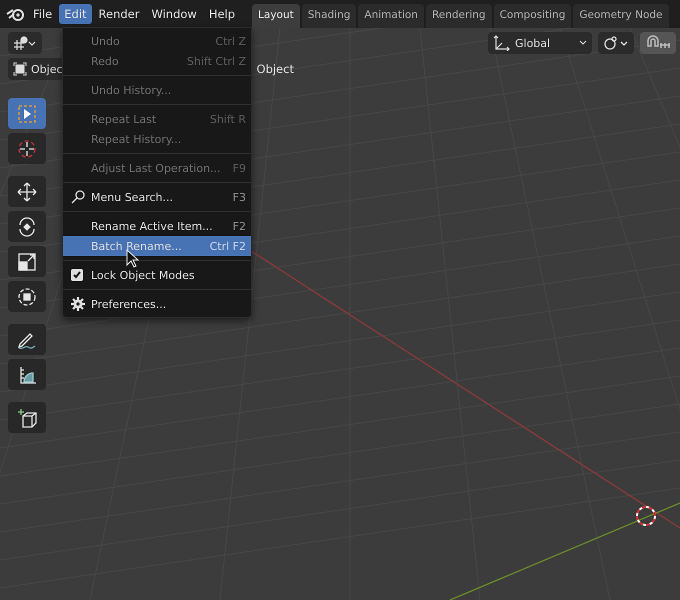 Image resolution: width=680 pixels, height=600 pixels. Describe the element at coordinates (157, 197) in the screenshot. I see `menu-entry: Menu Search... F3` at that location.